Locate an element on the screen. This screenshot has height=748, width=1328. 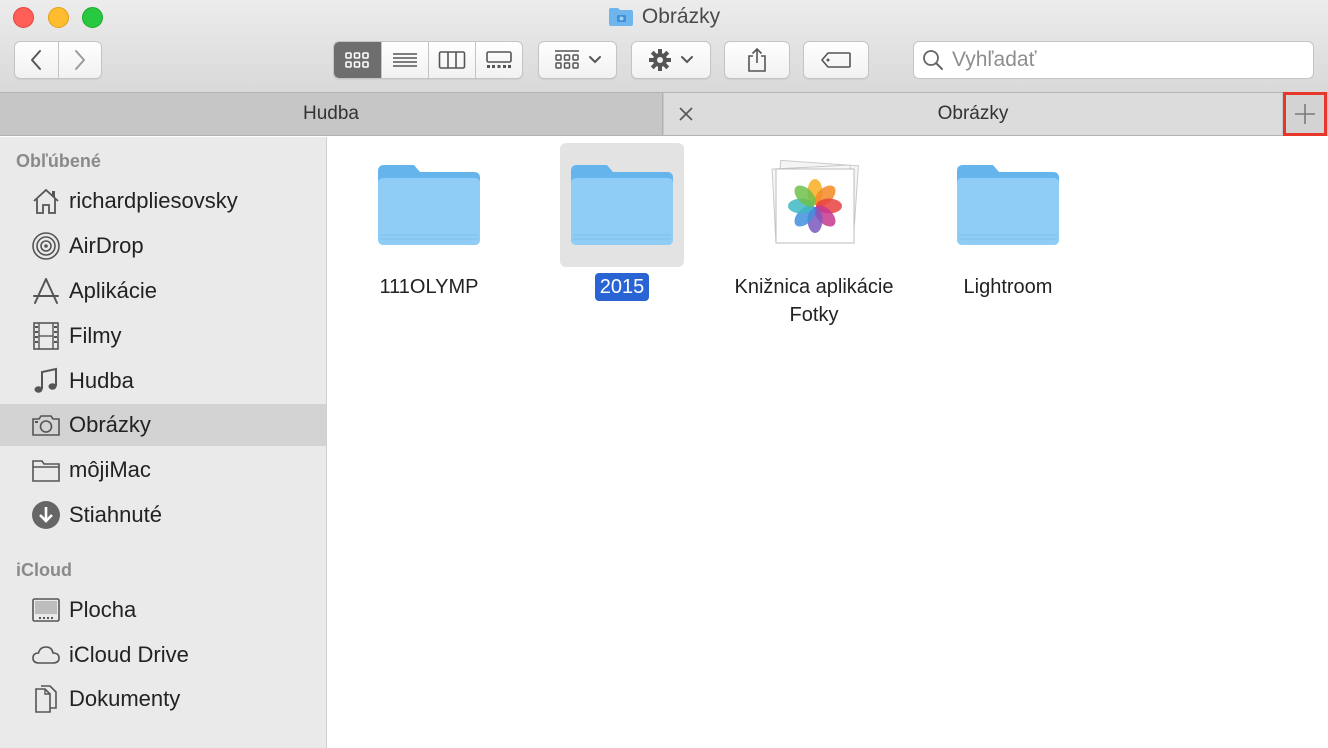
sidebar-item-label: Dokumenty is located at coordinates (125, 698).